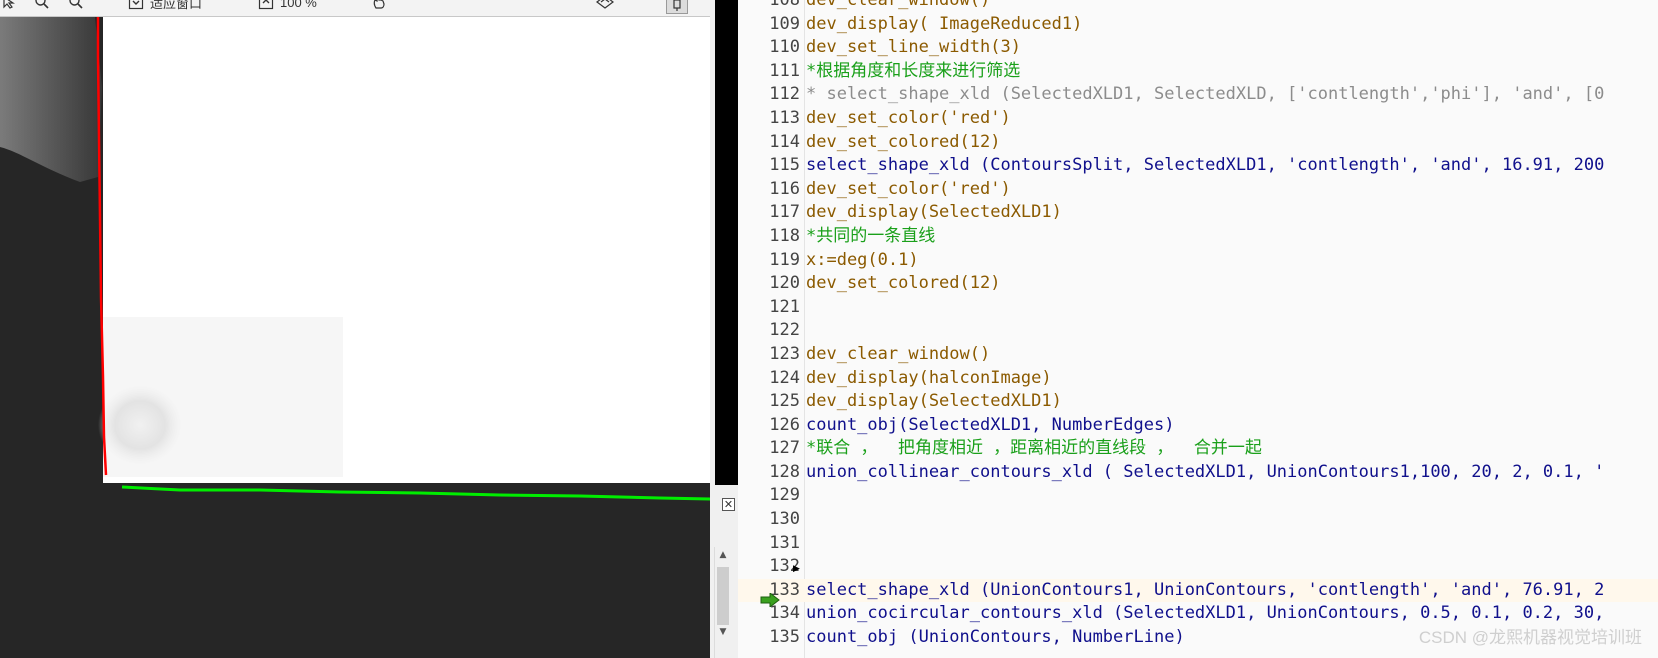 The height and width of the screenshot is (658, 1658). Describe the element at coordinates (42, 5) in the screenshot. I see `zoom-in-icon` at that location.